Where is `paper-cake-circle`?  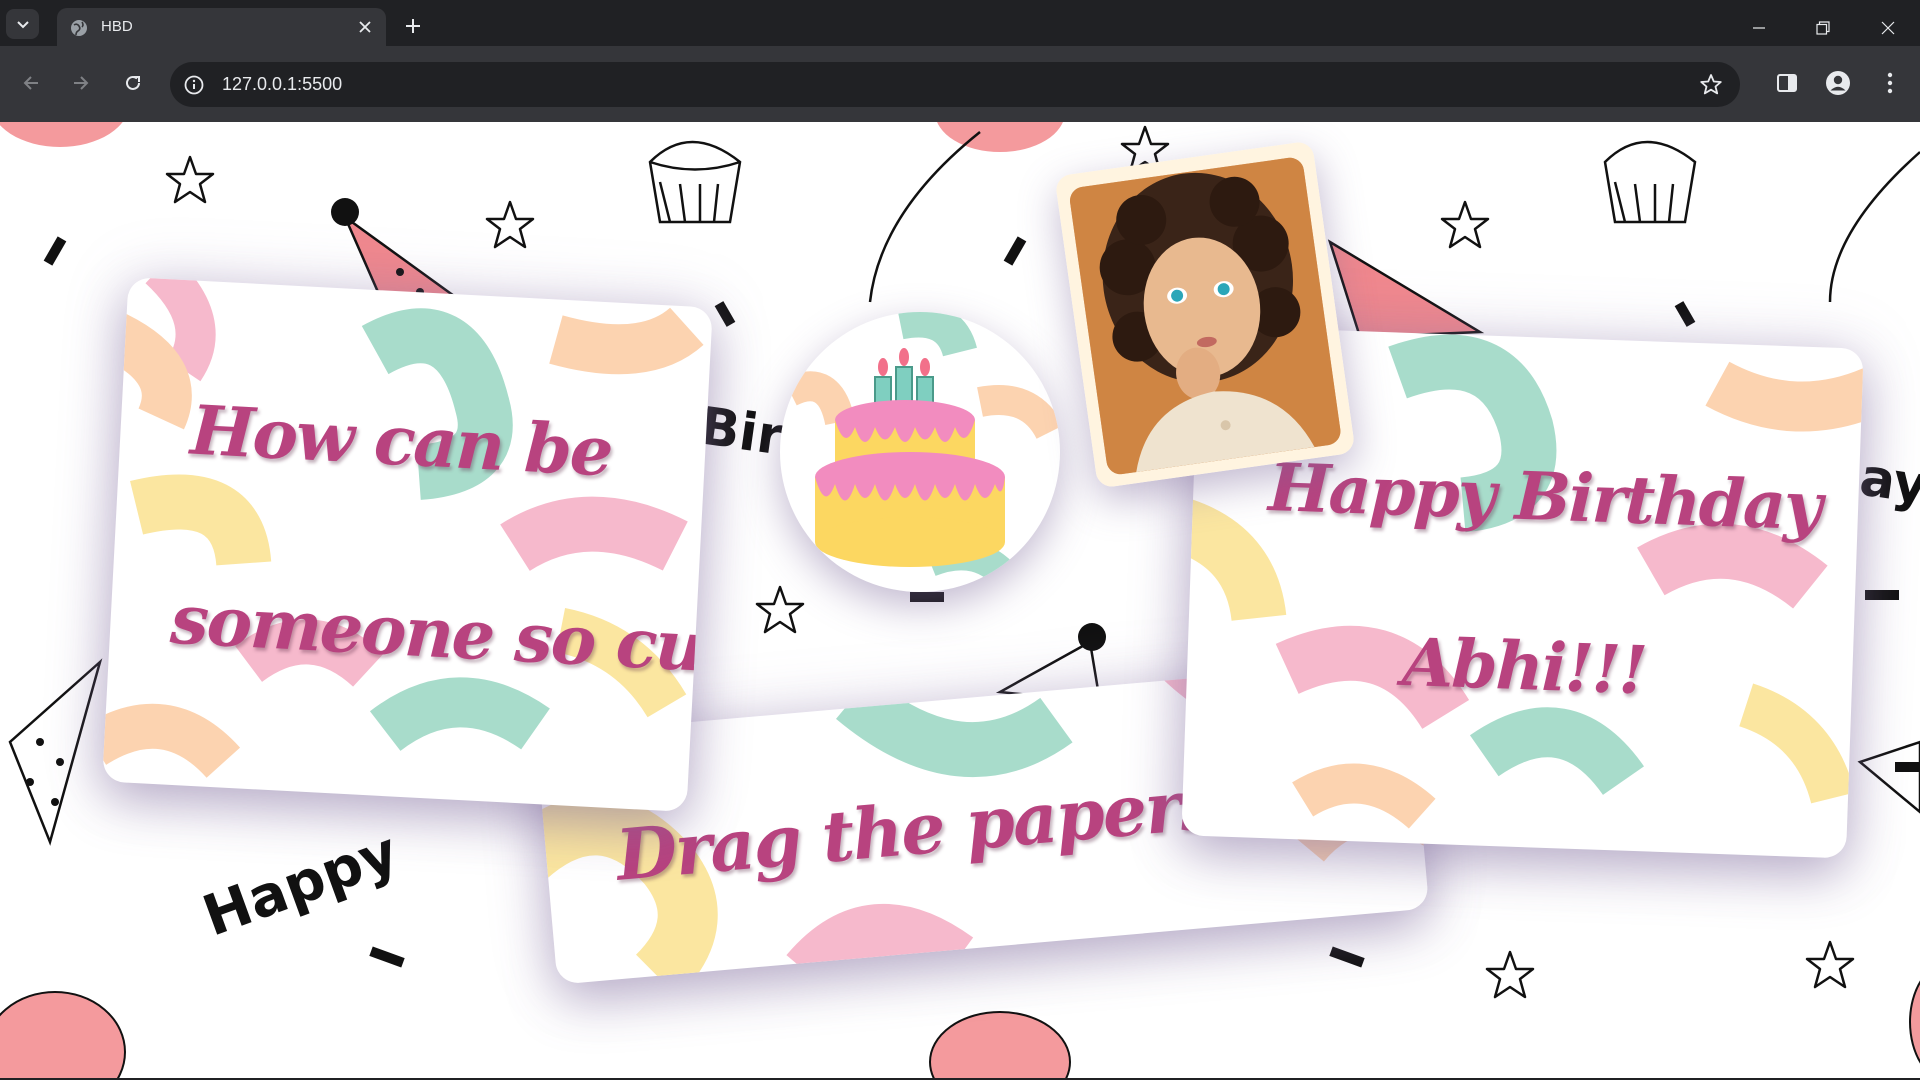 paper-cake-circle is located at coordinates (920, 452).